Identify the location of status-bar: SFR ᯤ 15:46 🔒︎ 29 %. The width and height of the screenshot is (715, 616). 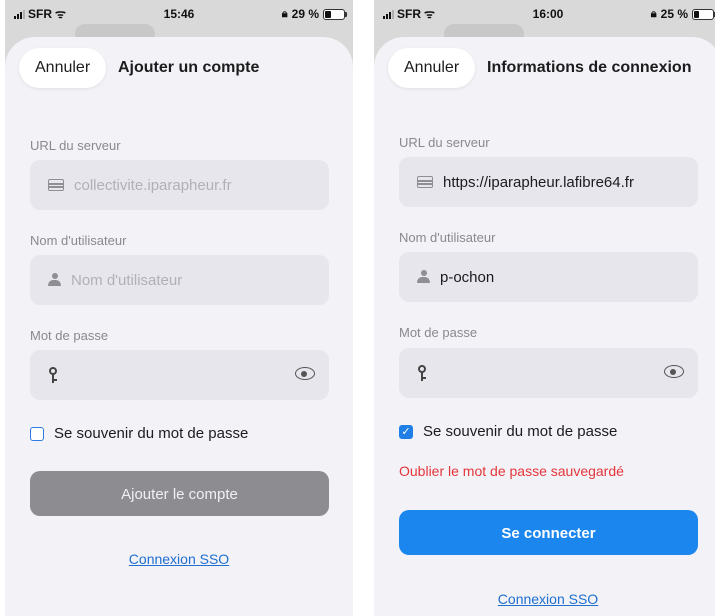
(179, 15).